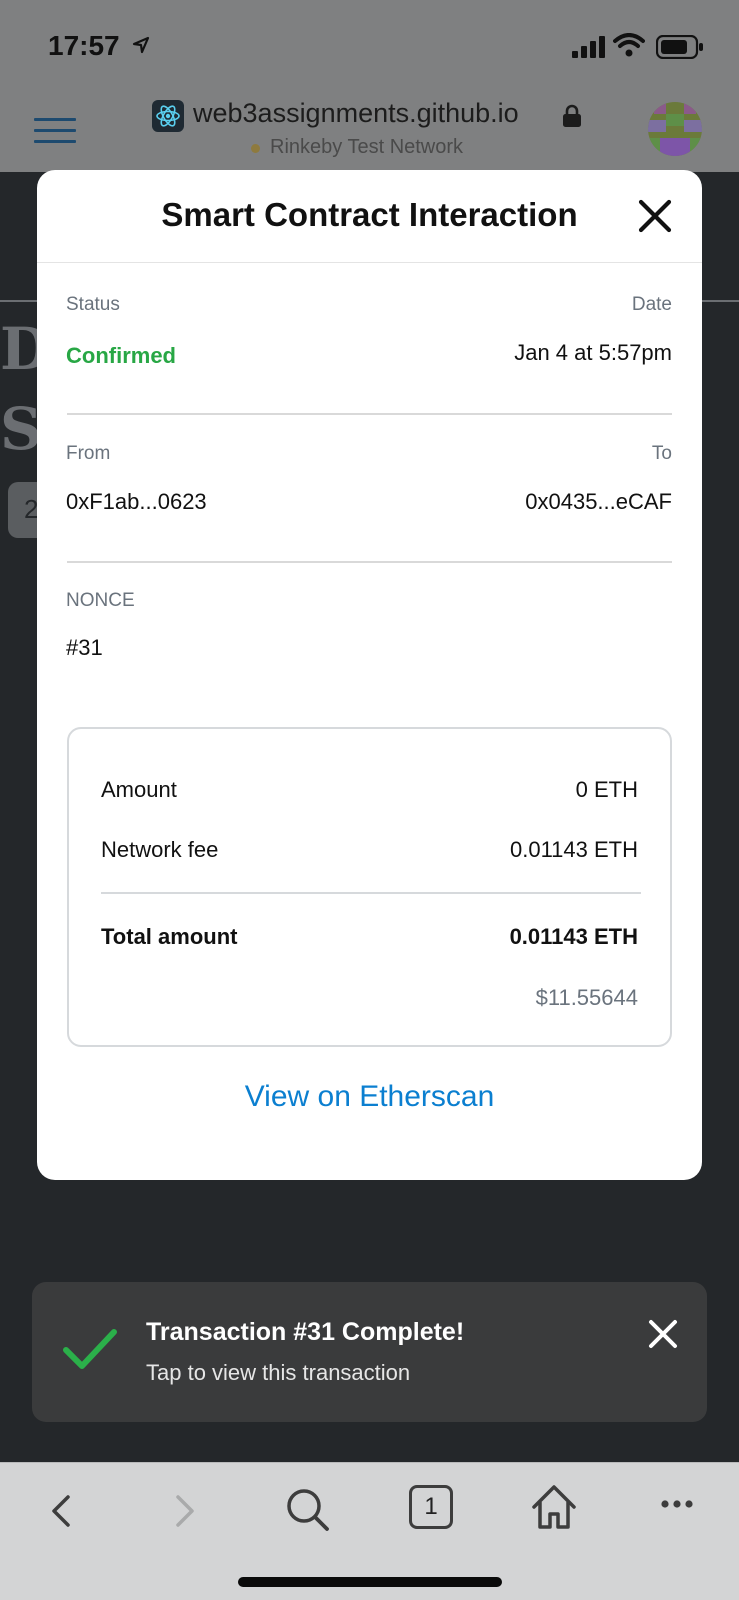 The height and width of the screenshot is (1600, 739). What do you see at coordinates (184, 1511) in the screenshot?
I see `forward-chevron-icon` at bounding box center [184, 1511].